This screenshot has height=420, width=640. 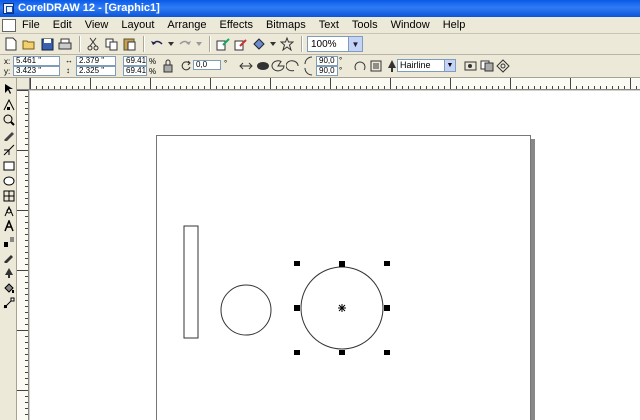 What do you see at coordinates (135, 71) in the screenshot?
I see `scale-height-field: 69.41` at bounding box center [135, 71].